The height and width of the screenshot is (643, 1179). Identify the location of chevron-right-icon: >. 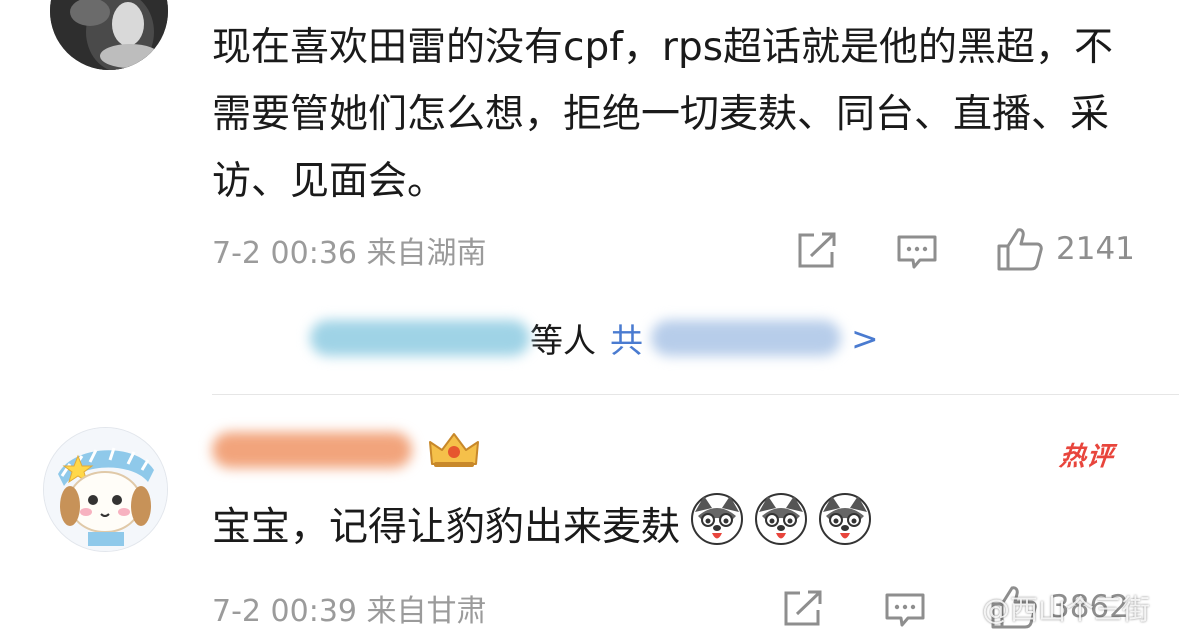
(865, 338).